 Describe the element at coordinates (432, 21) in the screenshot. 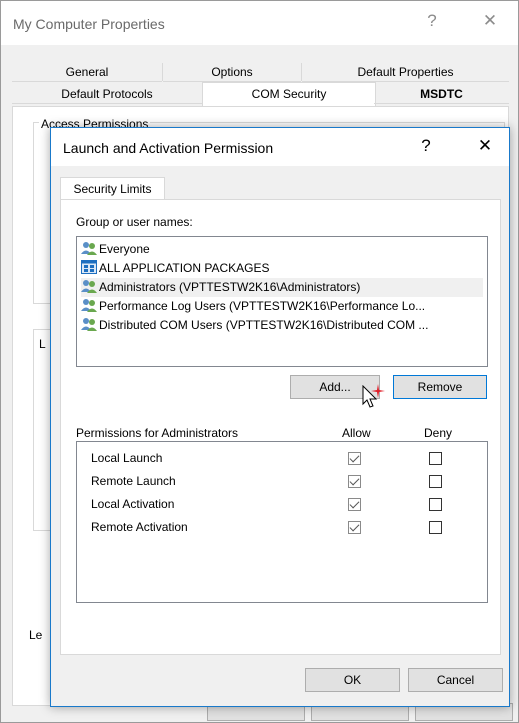

I see `parent-help-button: ?` at that location.